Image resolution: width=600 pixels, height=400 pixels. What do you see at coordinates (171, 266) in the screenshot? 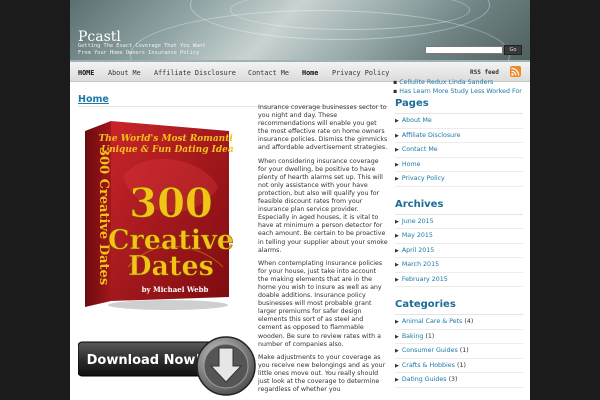
I see `book-title-word: Dates` at bounding box center [171, 266].